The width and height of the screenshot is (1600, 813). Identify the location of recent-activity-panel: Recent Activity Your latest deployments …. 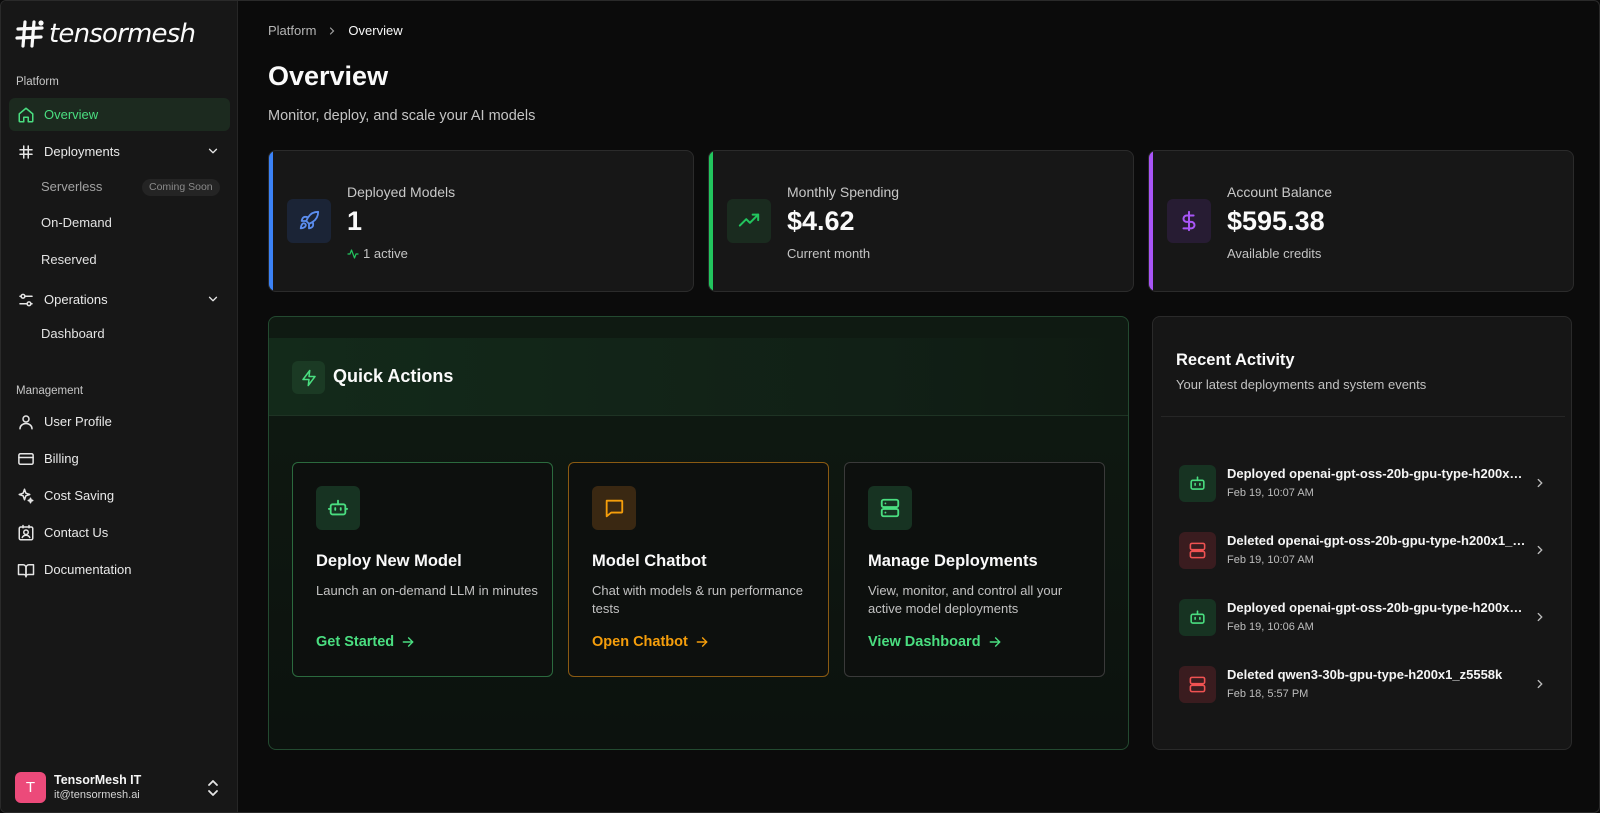
(1362, 533).